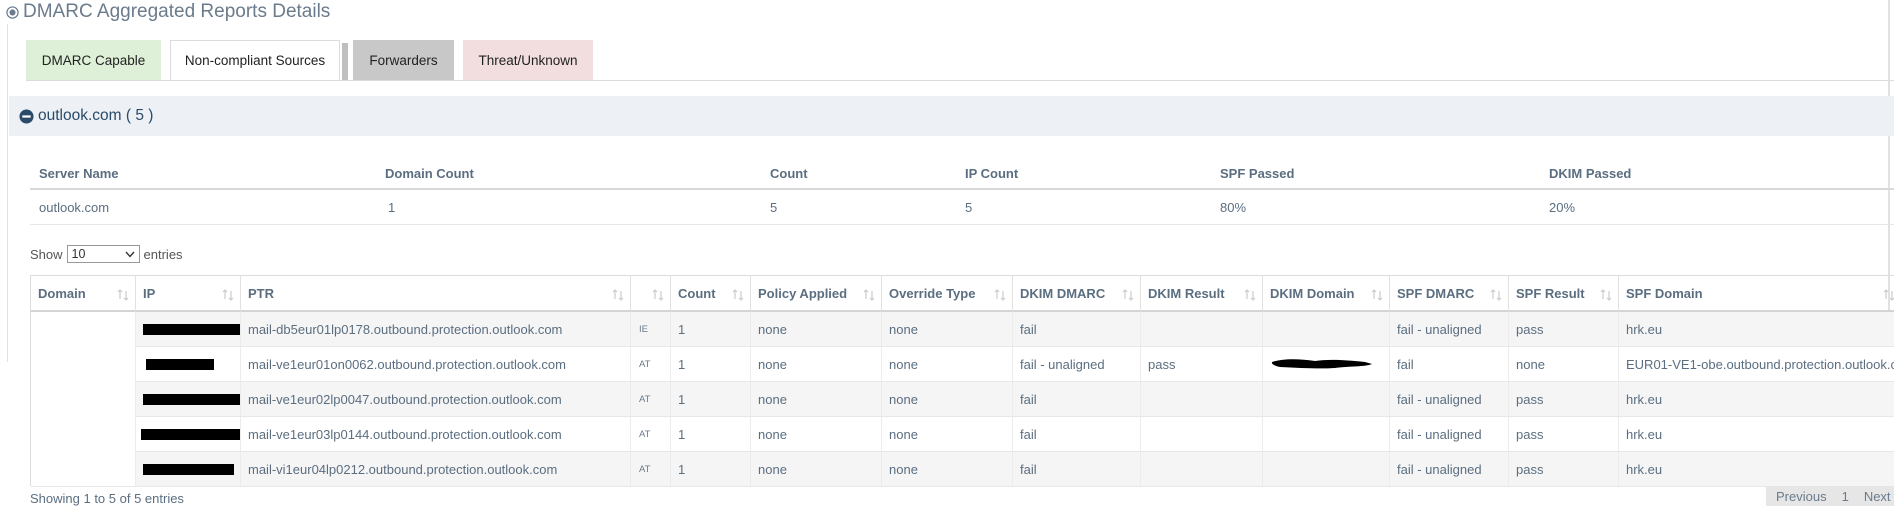  I want to click on dkim-dmarc-cell: fail - unaligned, so click(1077, 364).